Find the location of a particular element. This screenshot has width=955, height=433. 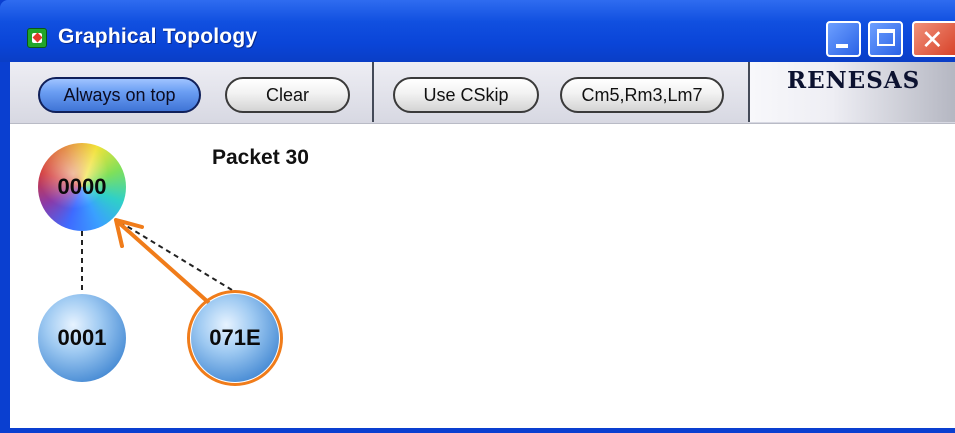

title-bar: Graphical Topology ✕ is located at coordinates (477, 31).